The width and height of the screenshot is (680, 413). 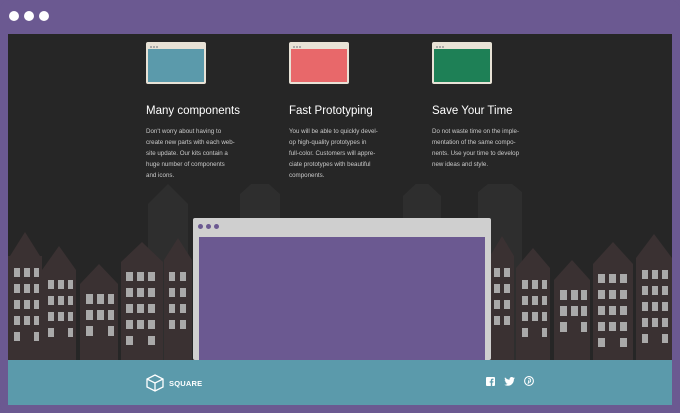 I want to click on facebook-icon, so click(x=490, y=381).